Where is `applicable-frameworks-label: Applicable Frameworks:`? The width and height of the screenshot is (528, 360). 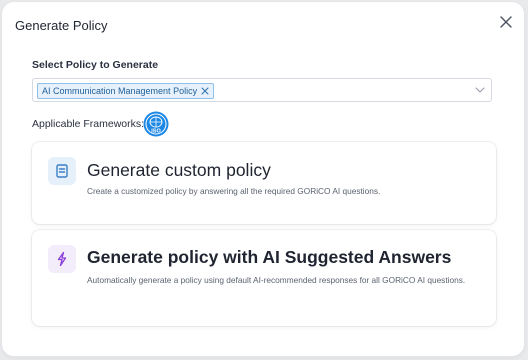 applicable-frameworks-label: Applicable Frameworks: is located at coordinates (88, 124).